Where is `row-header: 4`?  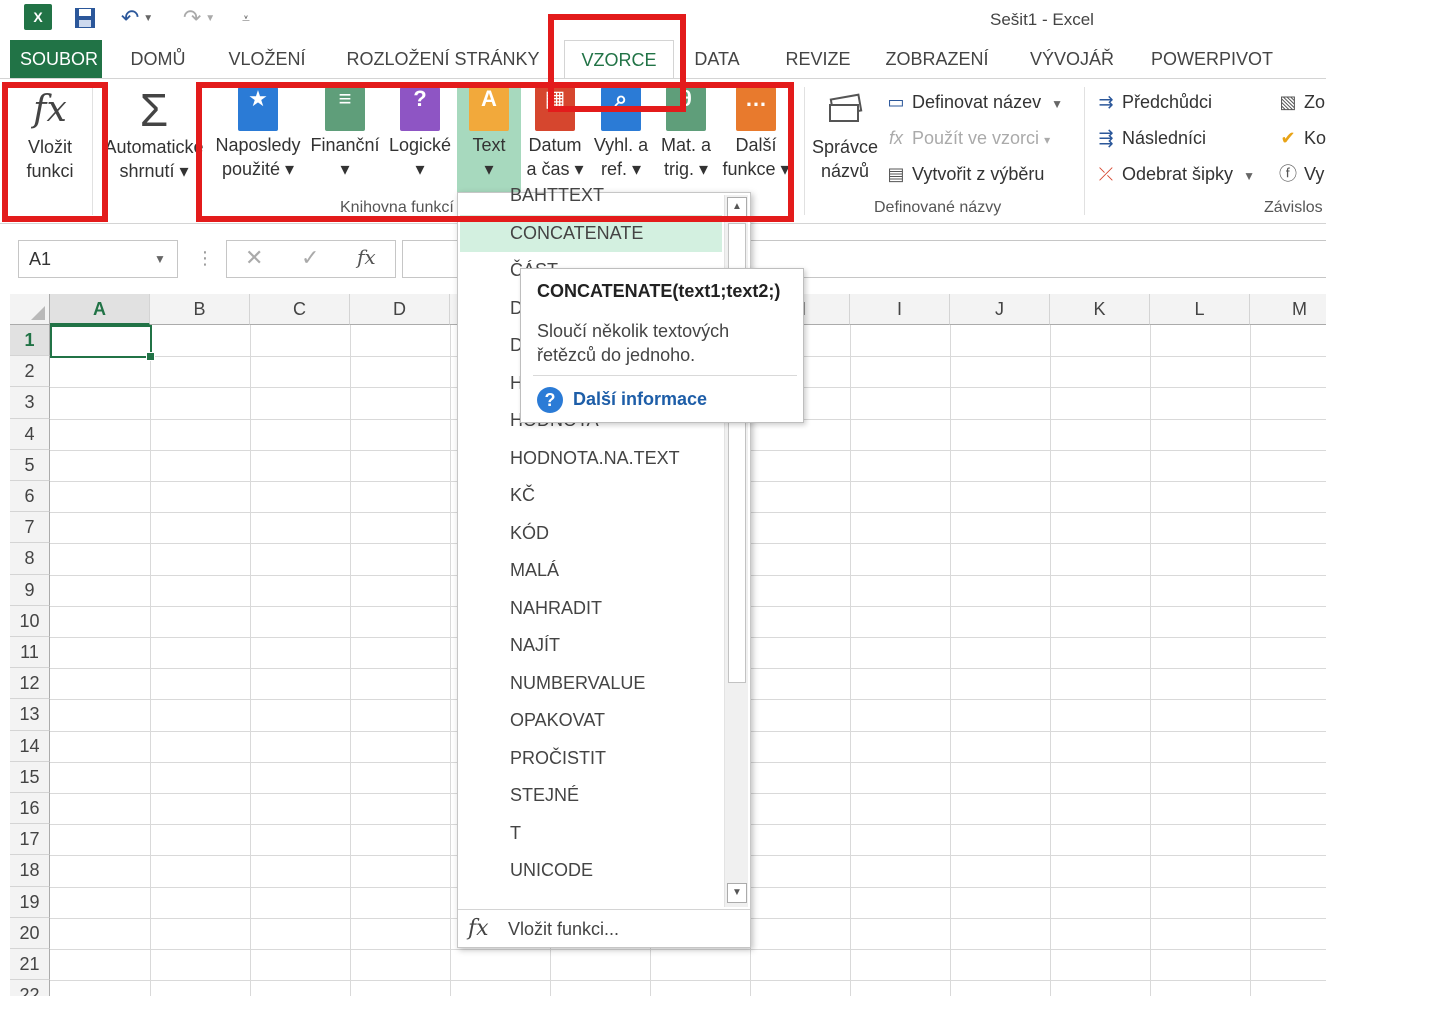
row-header: 4 is located at coordinates (30, 434).